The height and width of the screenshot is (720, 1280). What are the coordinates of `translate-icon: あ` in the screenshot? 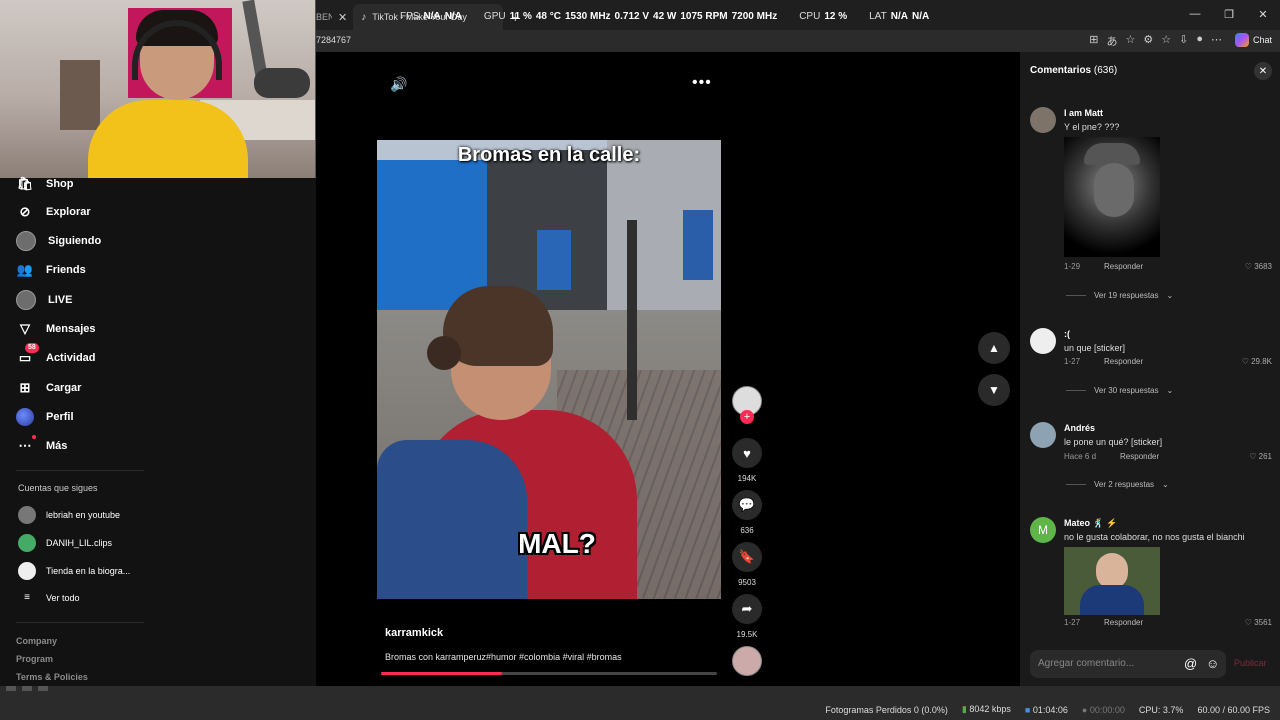 It's located at (1112, 41).